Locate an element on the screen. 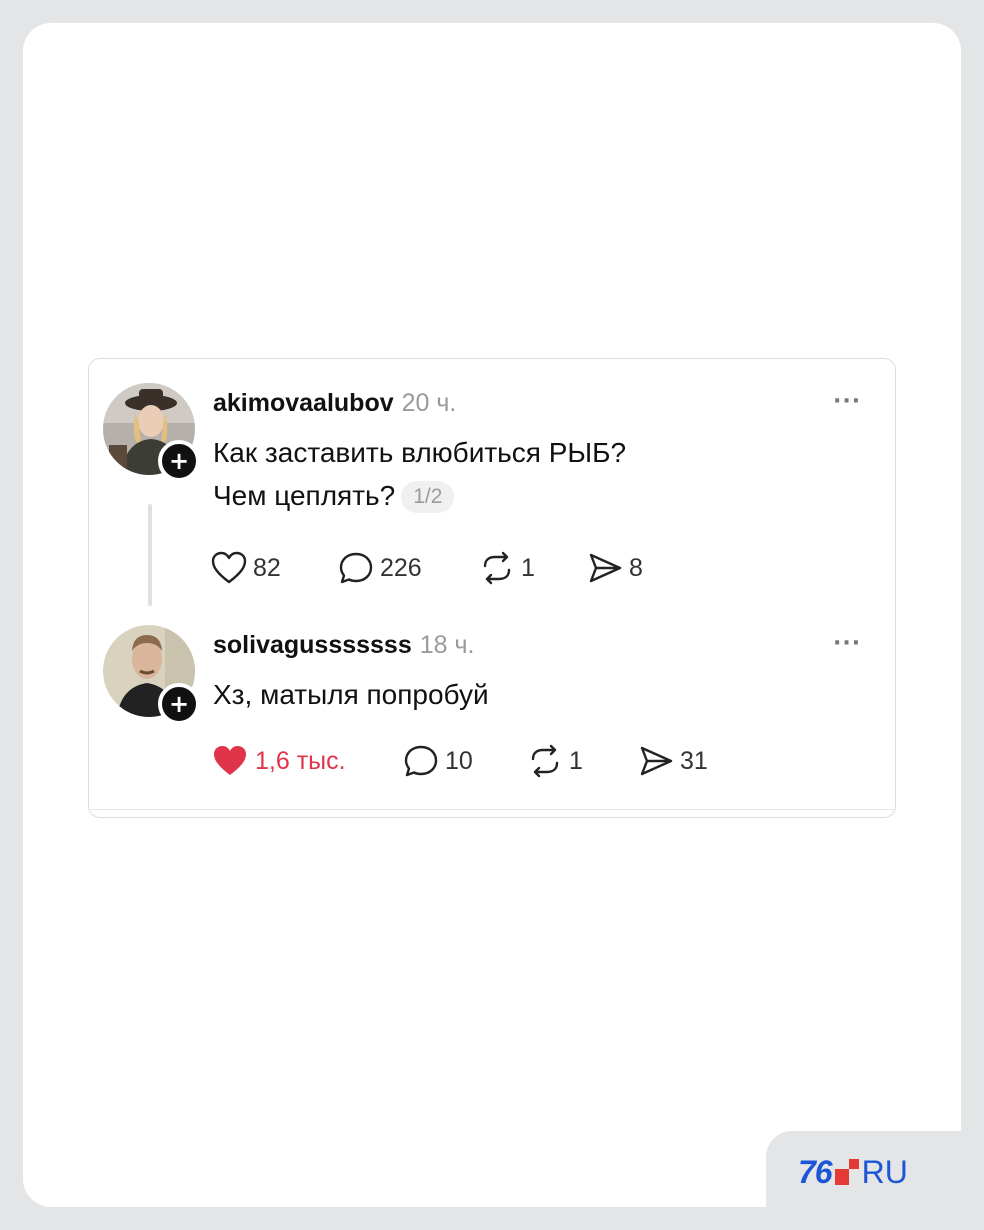 This screenshot has width=984, height=1230. reply-button: 10 is located at coordinates (438, 761).